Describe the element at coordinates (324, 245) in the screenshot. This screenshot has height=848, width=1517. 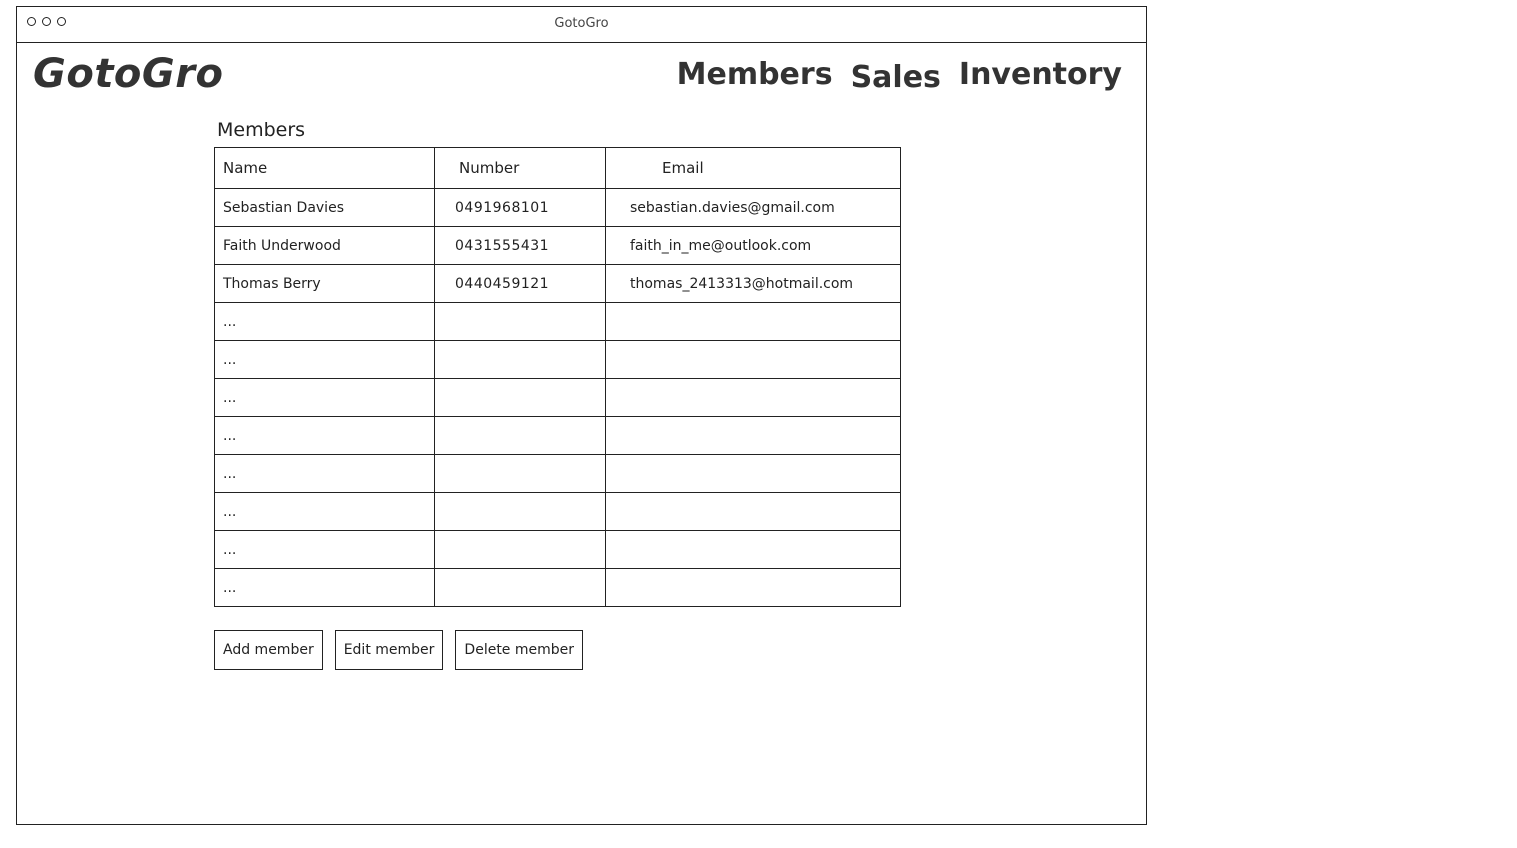
I see `cell-name: Faith Underwood` at that location.